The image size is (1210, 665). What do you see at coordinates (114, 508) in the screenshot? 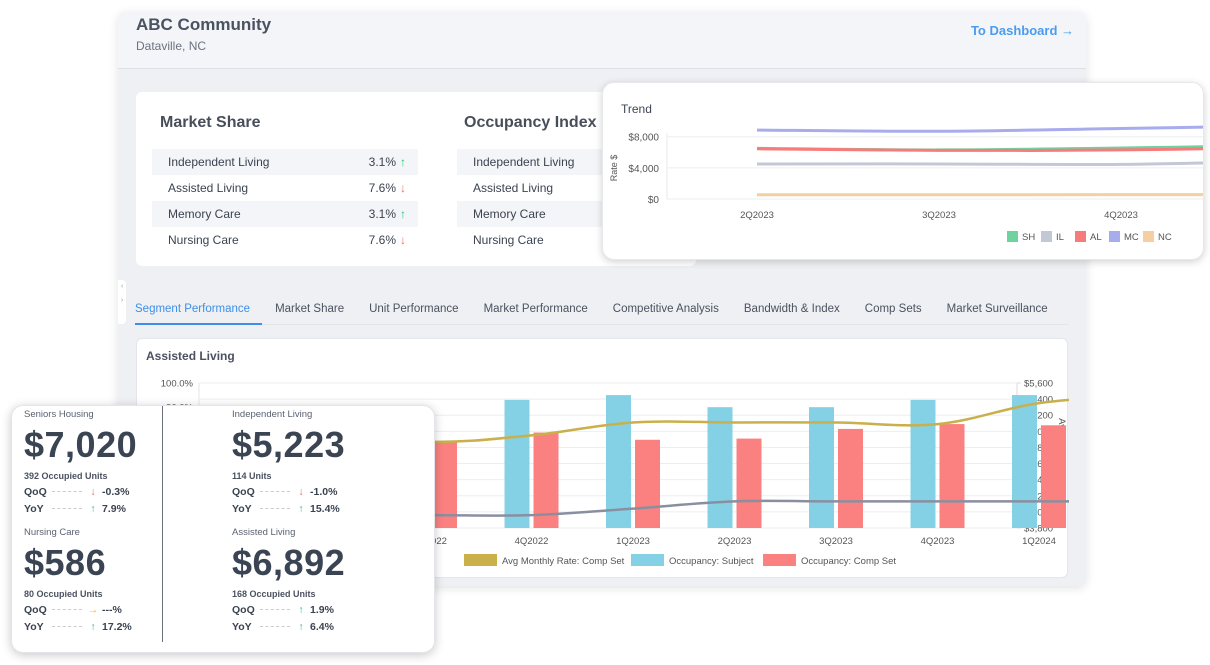
I see `yoy-value: 7.9%` at bounding box center [114, 508].